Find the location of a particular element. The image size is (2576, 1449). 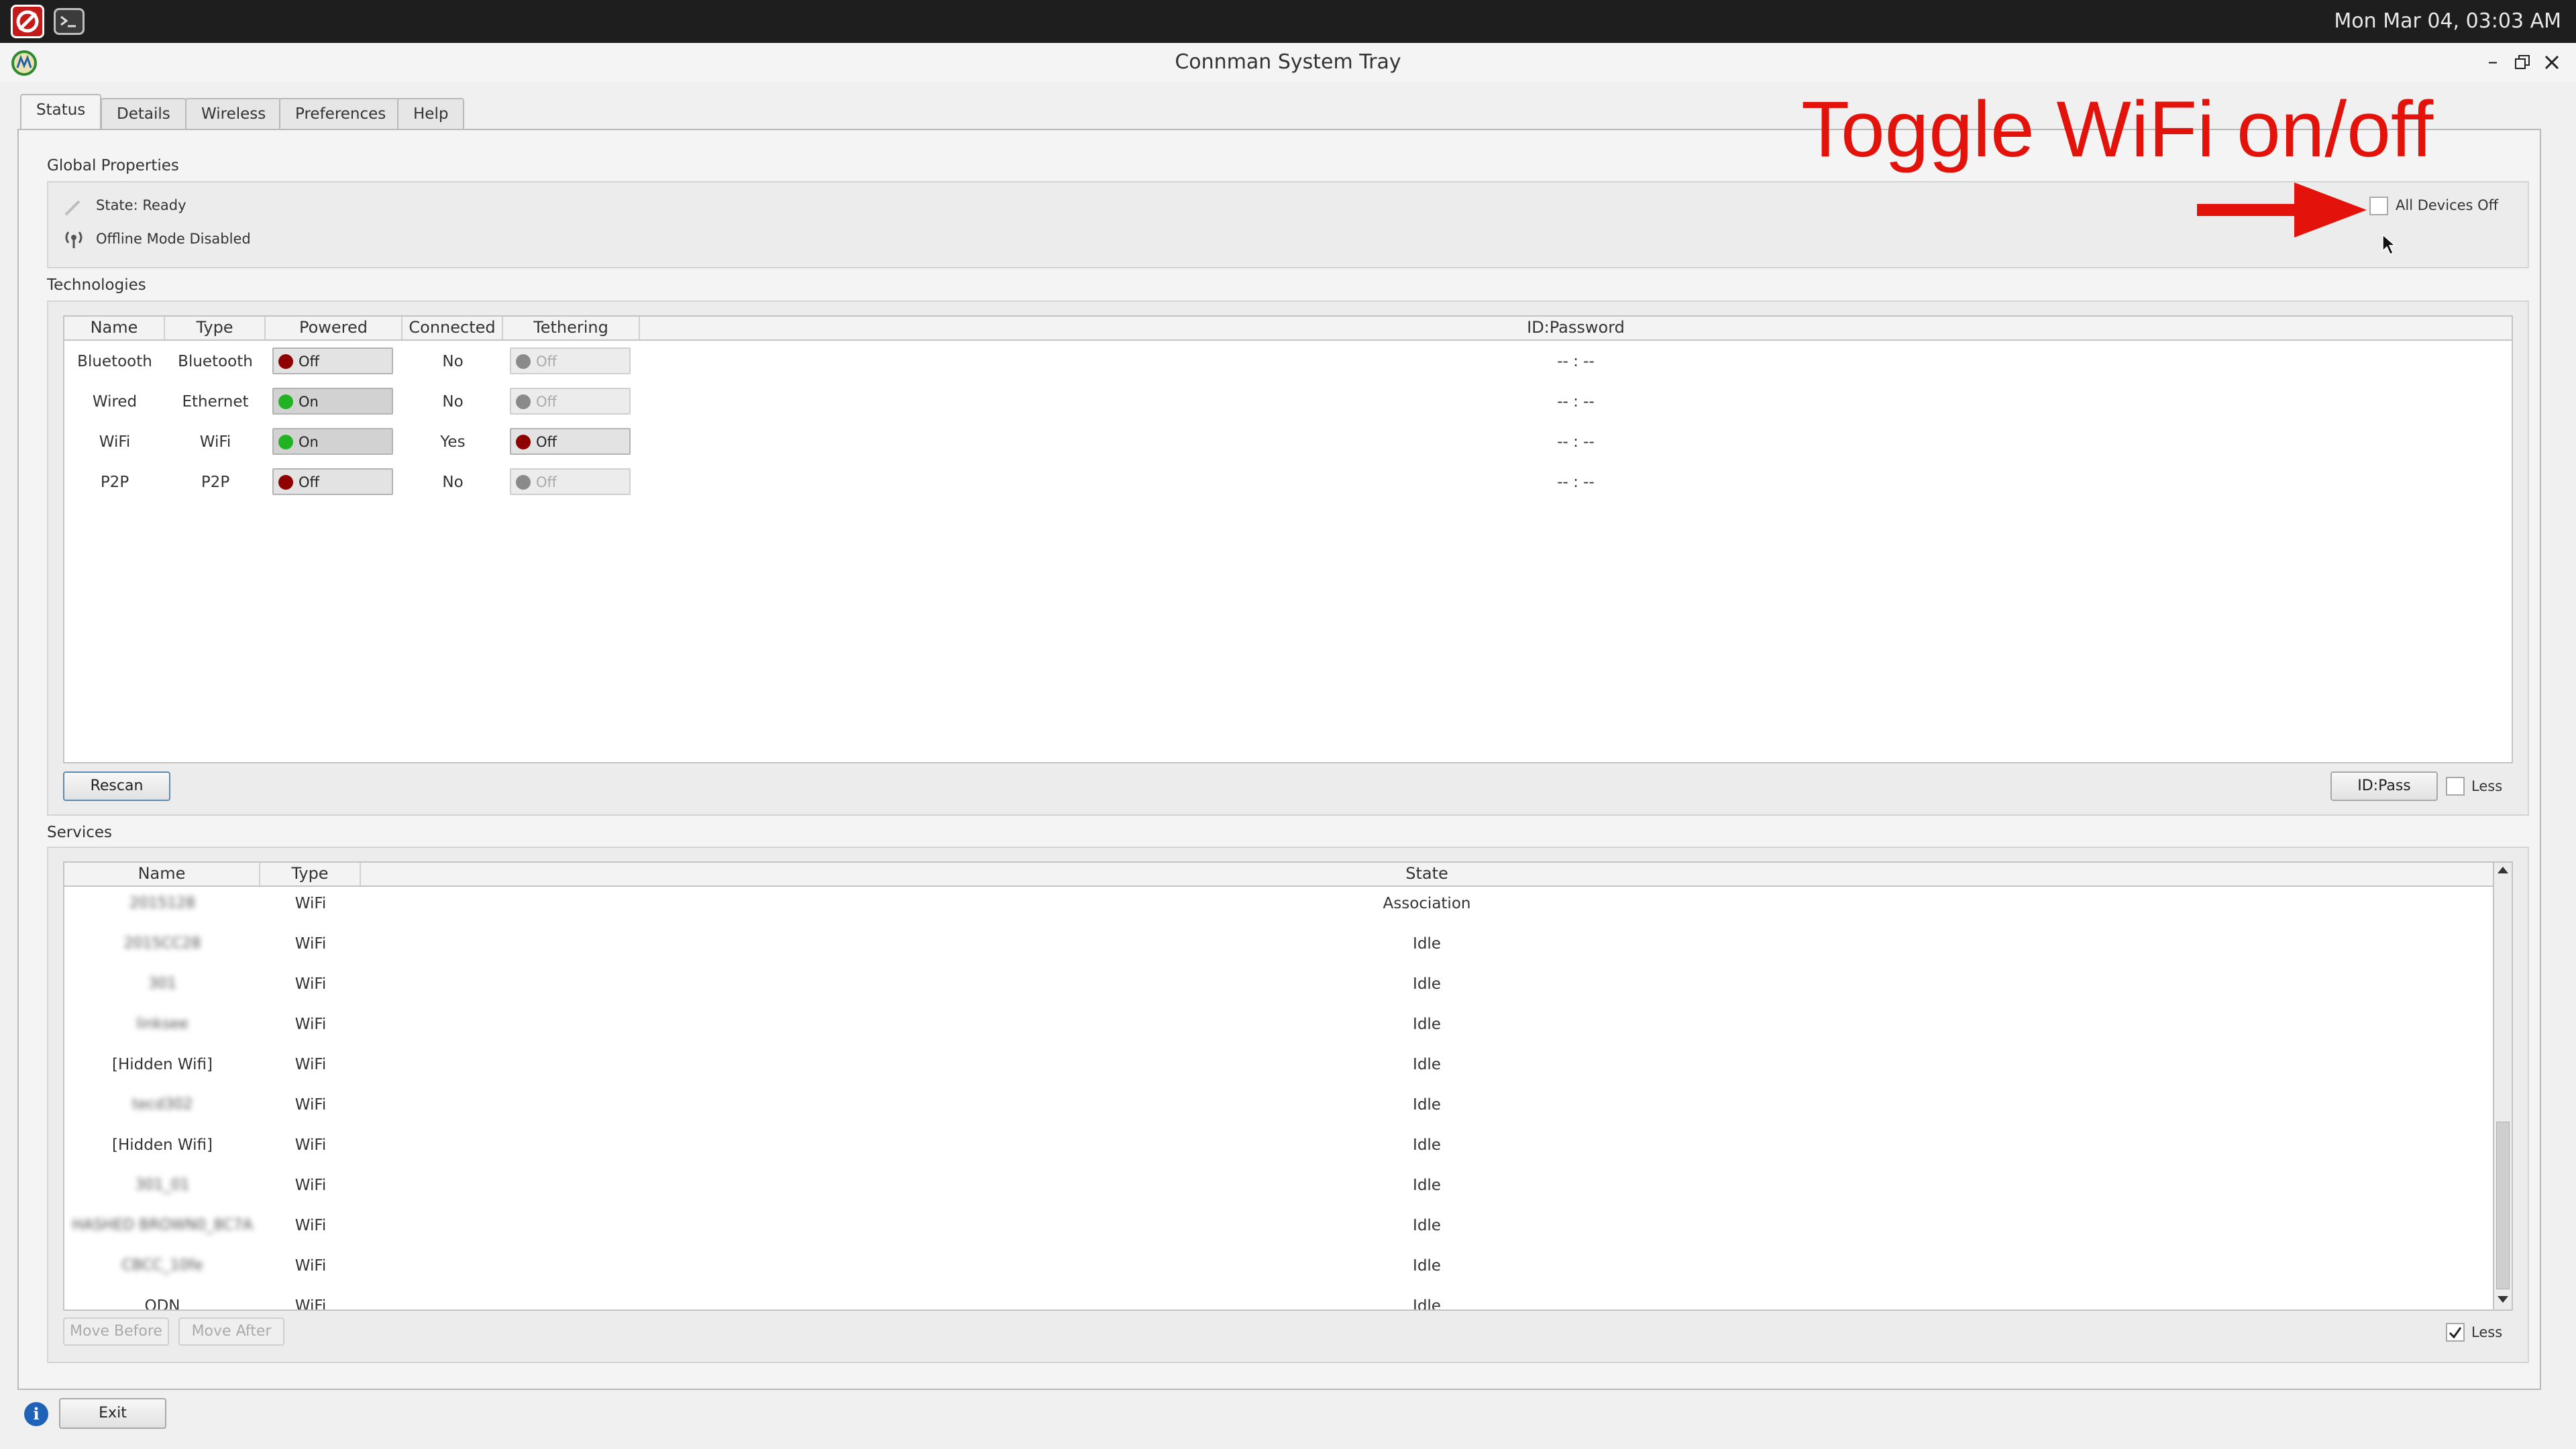

offline-mode-label: Offline Mode Disabled is located at coordinates (173, 239).